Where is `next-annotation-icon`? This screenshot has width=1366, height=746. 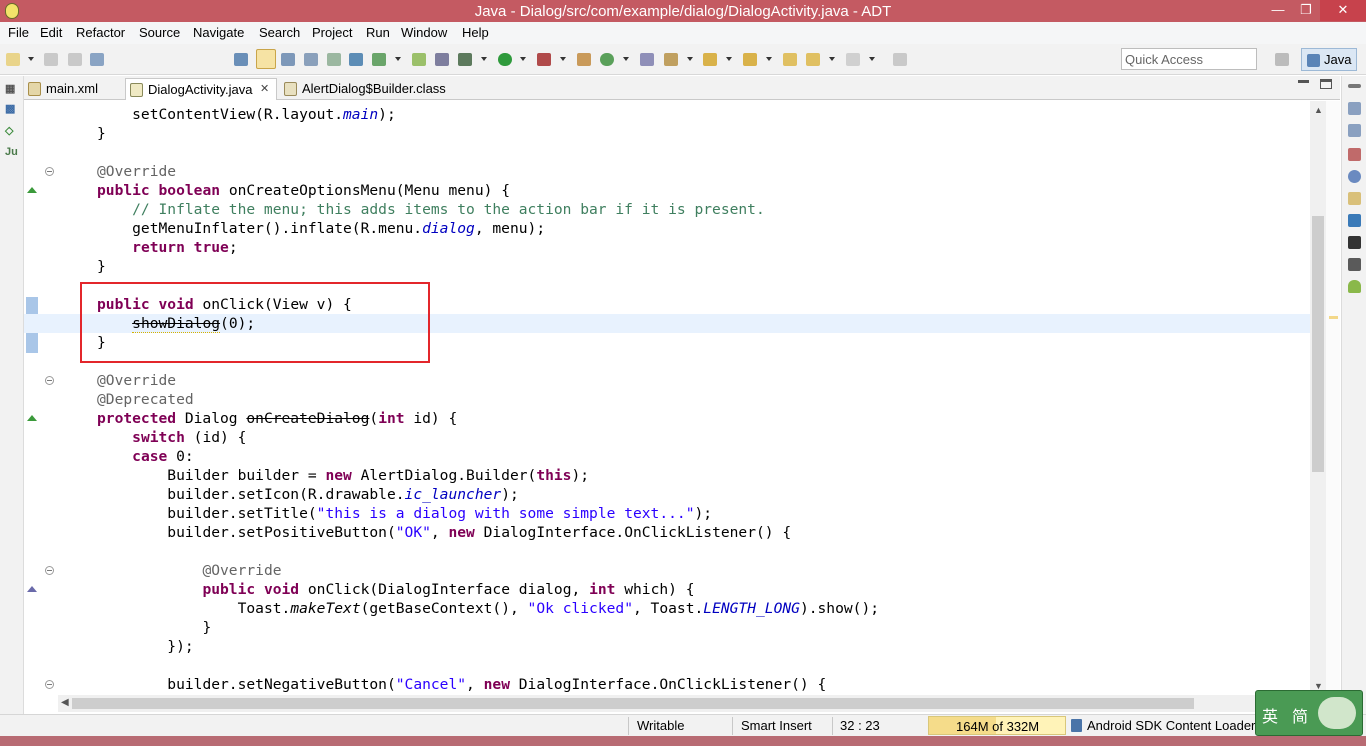 next-annotation-icon is located at coordinates (710, 59).